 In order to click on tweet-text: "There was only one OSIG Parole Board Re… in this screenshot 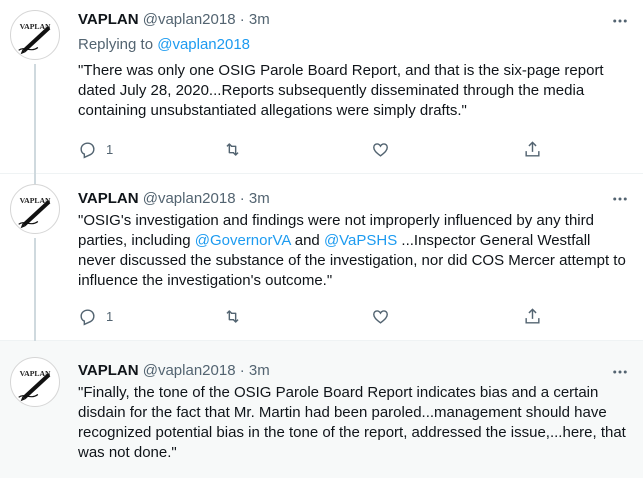, I will do `click(341, 90)`.